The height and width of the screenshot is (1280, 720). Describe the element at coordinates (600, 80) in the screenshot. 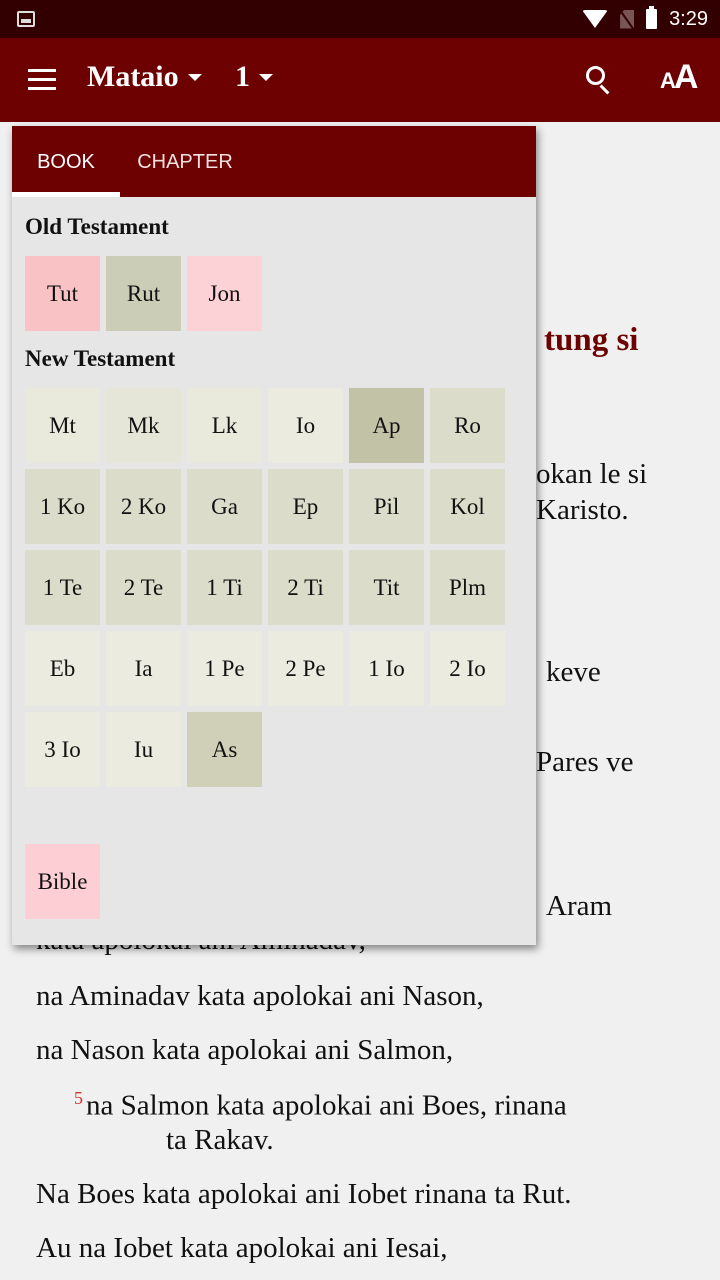

I see `search-icon` at that location.